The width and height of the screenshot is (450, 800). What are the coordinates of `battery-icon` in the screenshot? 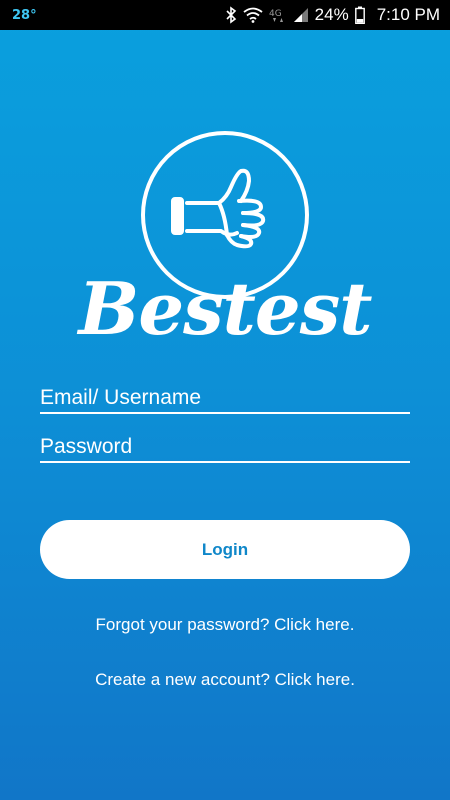 It's located at (359, 15).